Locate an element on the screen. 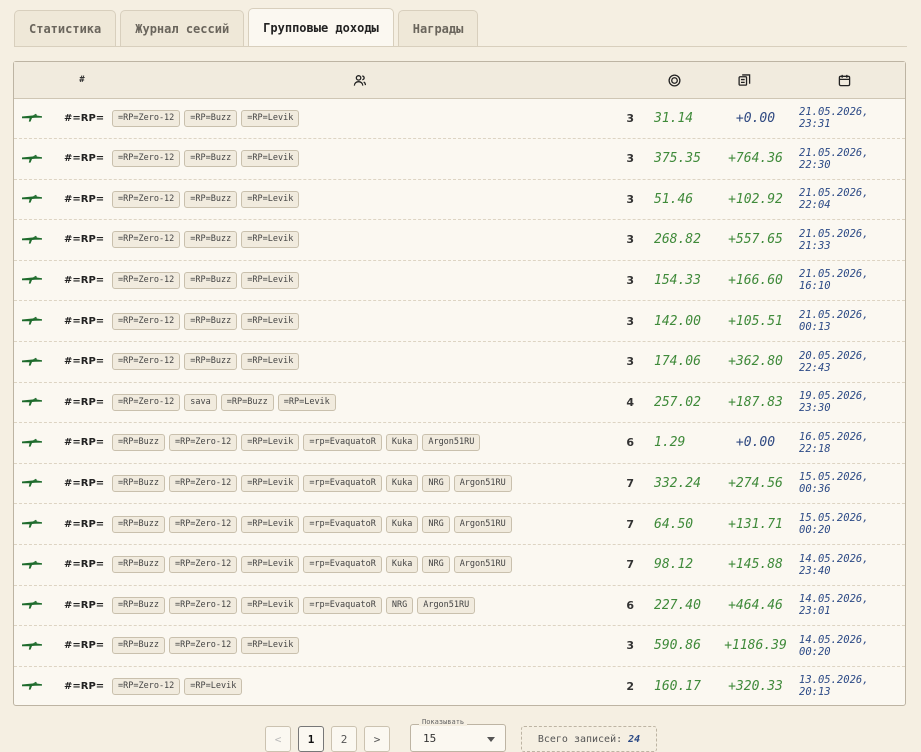 The width and height of the screenshot is (921, 752). player-chip: sava is located at coordinates (200, 402).